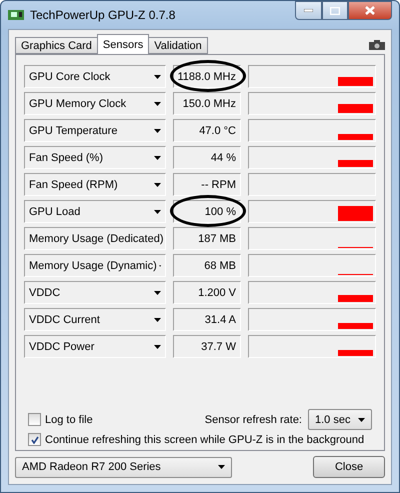  Describe the element at coordinates (253, 420) in the screenshot. I see `refresh-rate-label: Sensor refresh rate:` at that location.